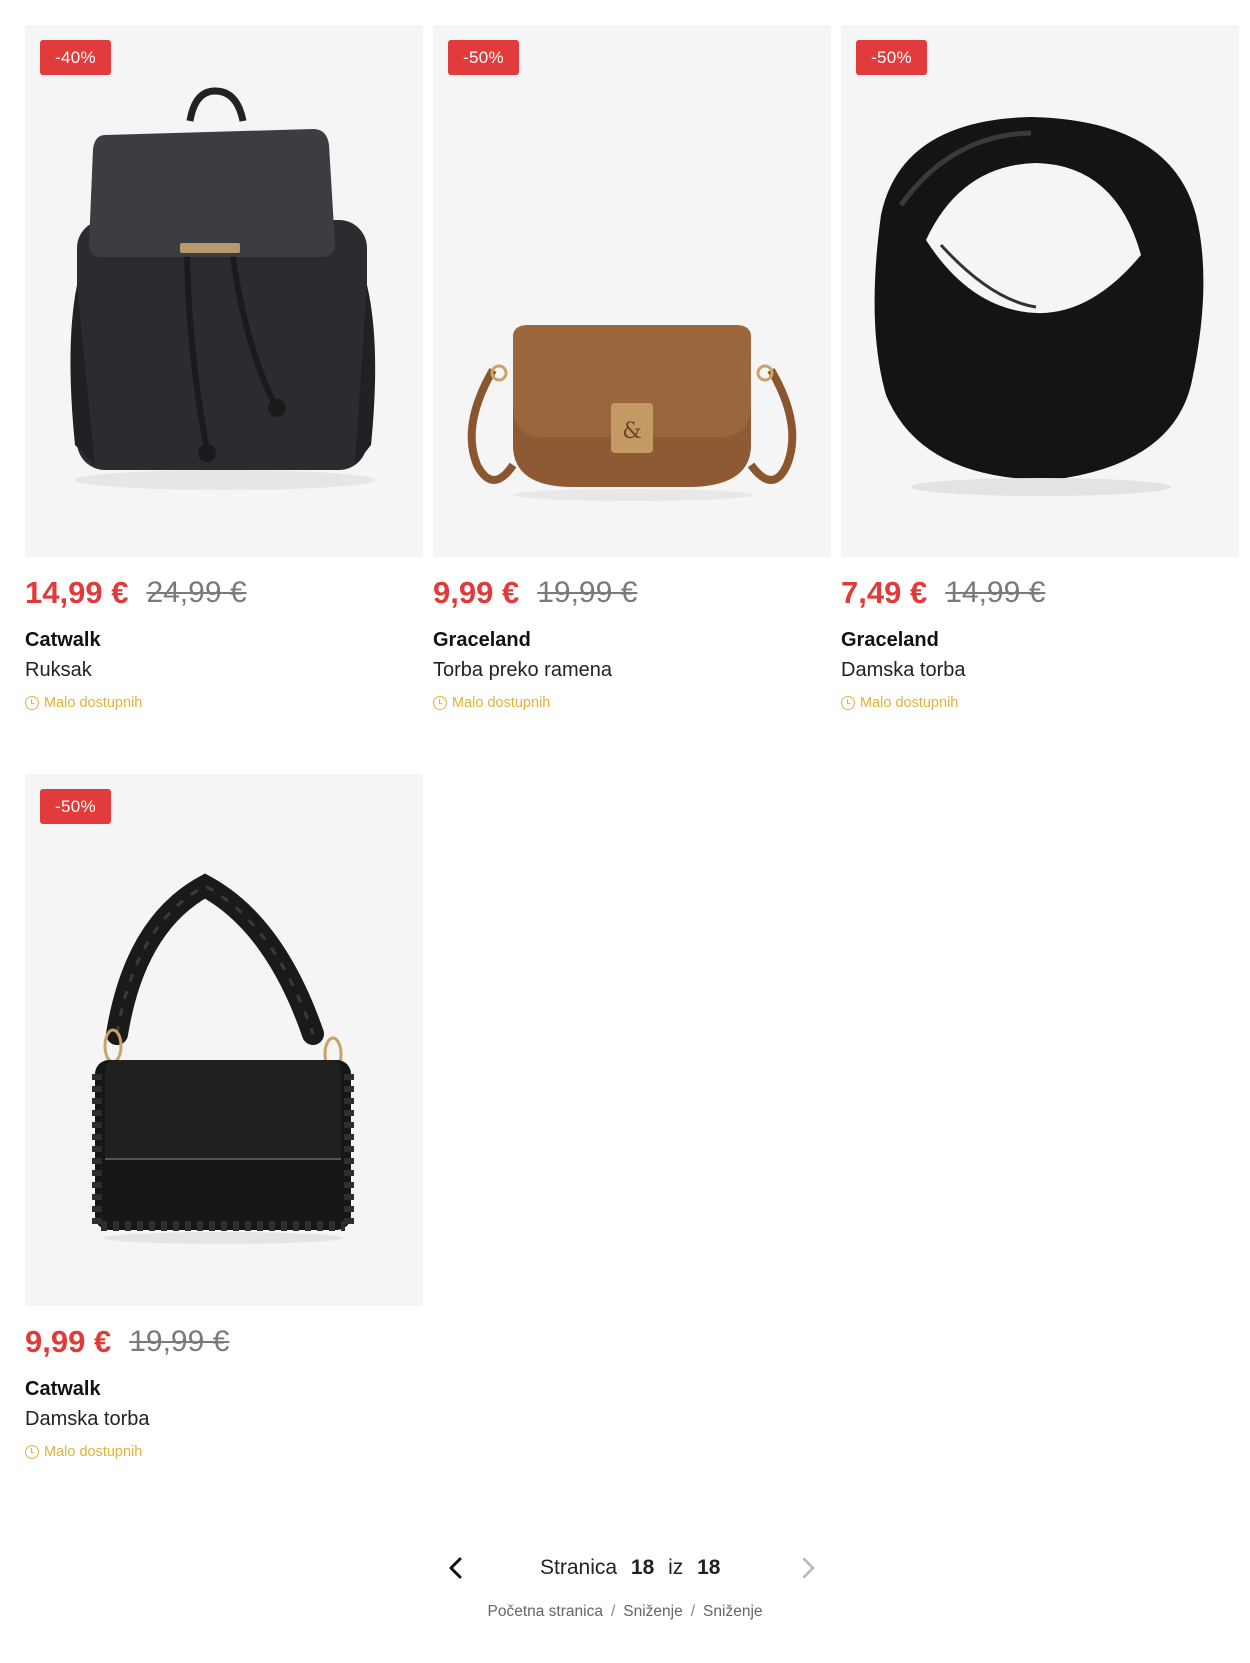 Image resolution: width=1250 pixels, height=1663 pixels. I want to click on discount-badge: -40%, so click(75, 57).